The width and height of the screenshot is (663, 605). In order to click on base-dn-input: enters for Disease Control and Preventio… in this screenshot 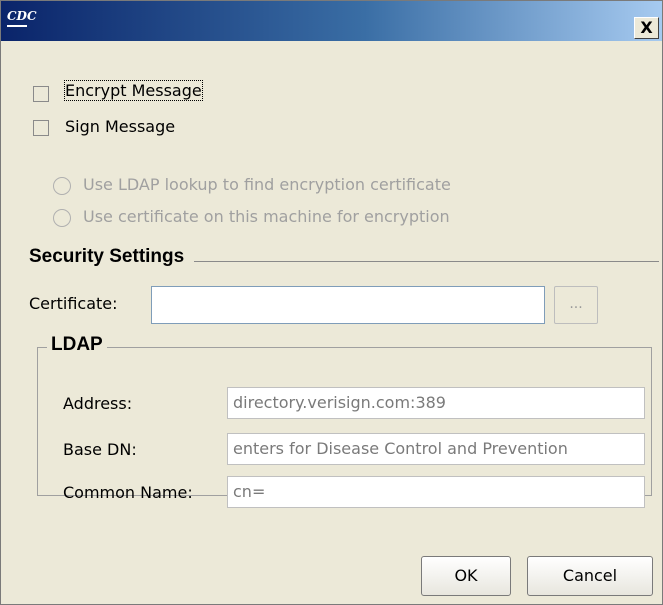, I will do `click(436, 449)`.